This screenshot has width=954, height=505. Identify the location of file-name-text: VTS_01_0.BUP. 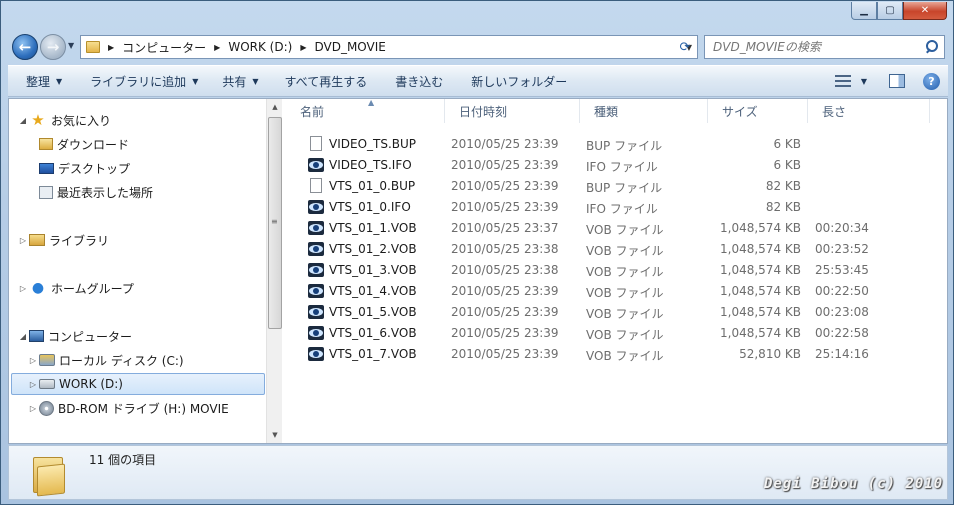
(372, 185).